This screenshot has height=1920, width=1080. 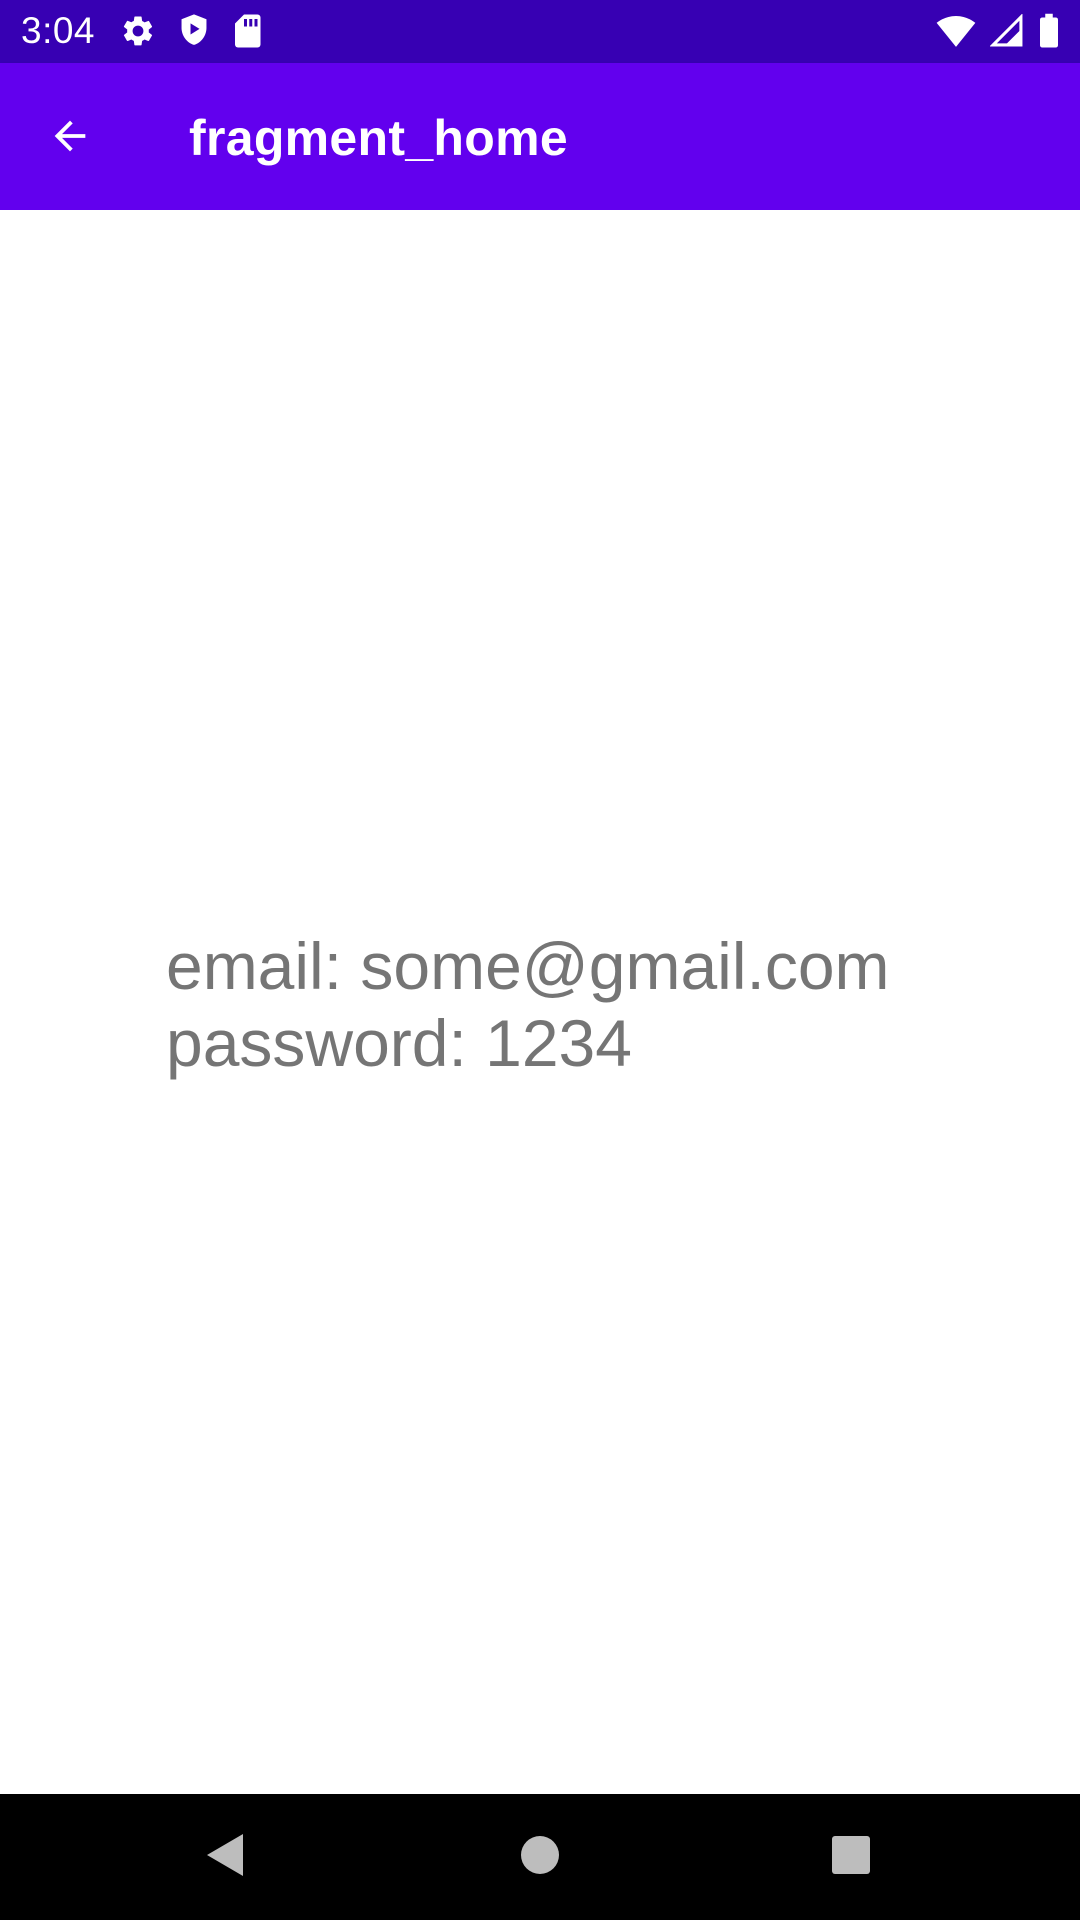 What do you see at coordinates (194, 31) in the screenshot?
I see `shield-play-icon` at bounding box center [194, 31].